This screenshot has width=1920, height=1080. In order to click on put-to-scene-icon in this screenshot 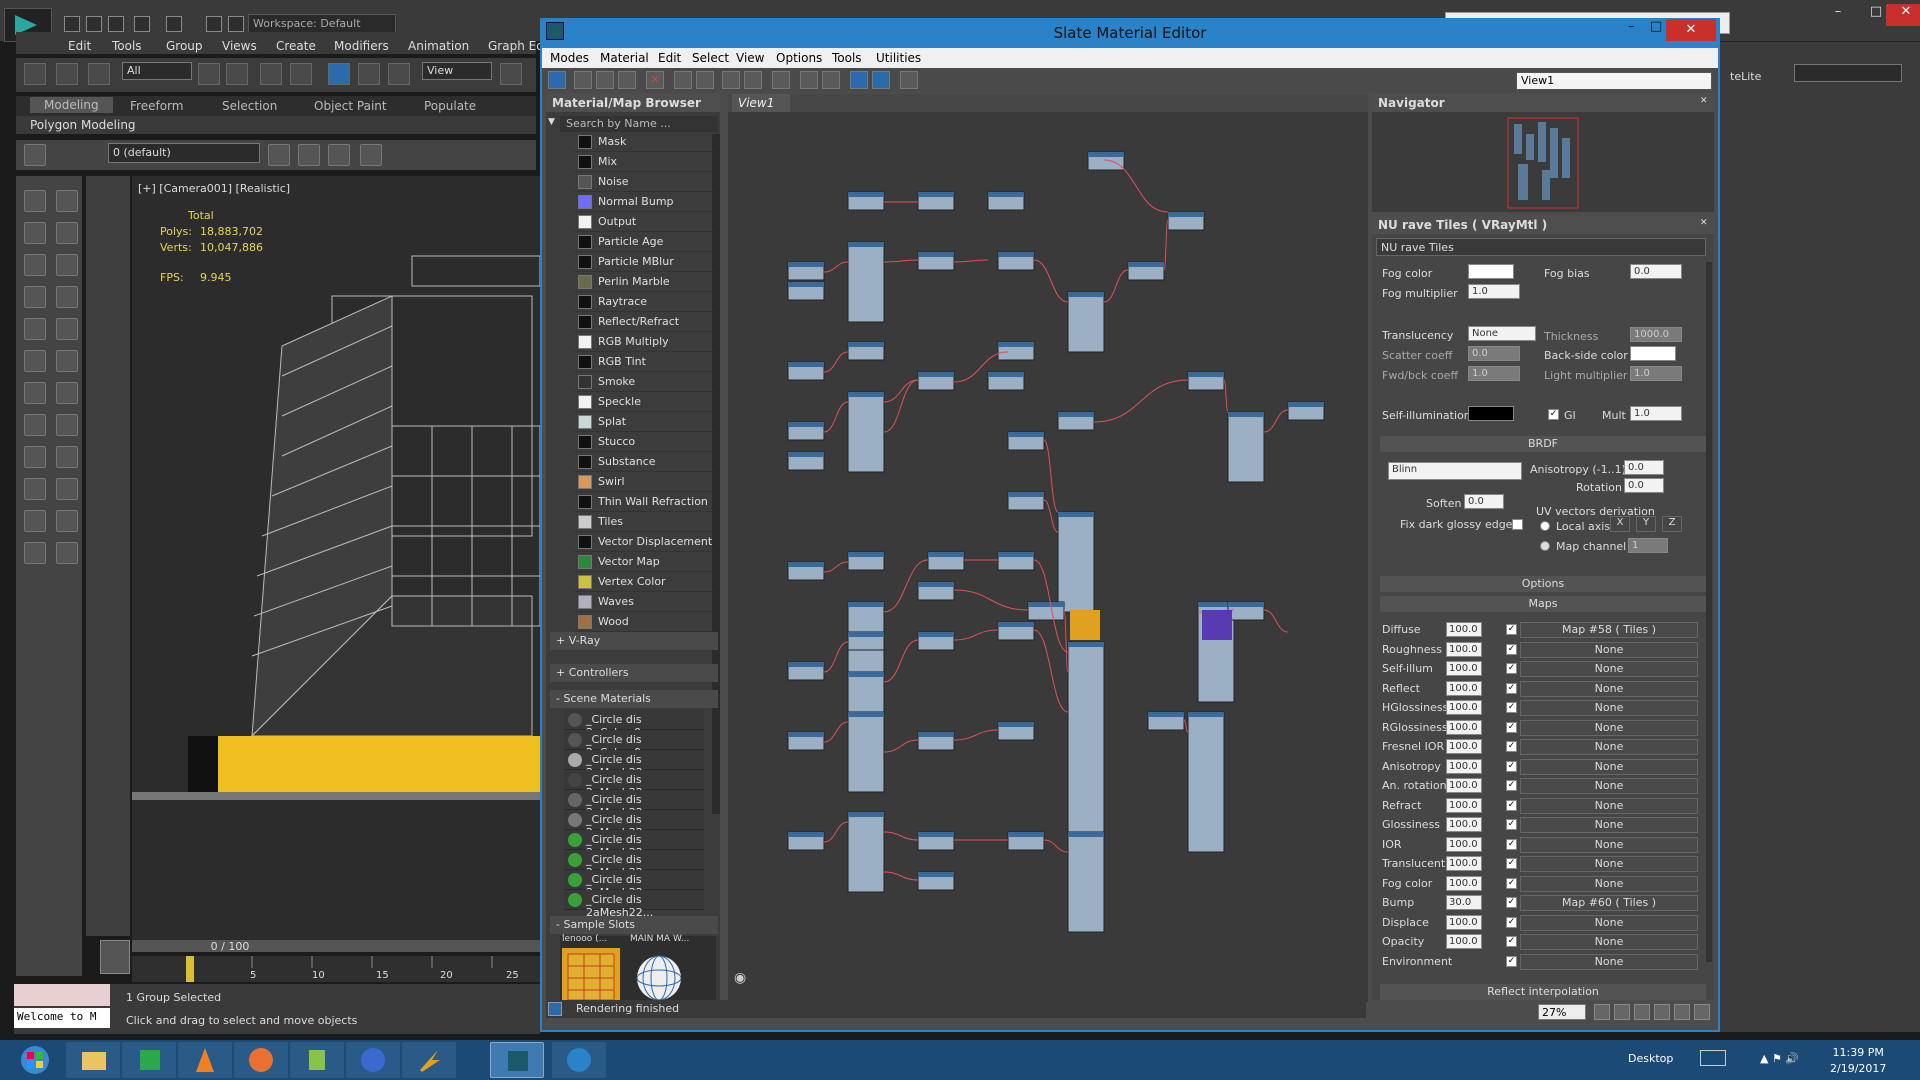, I will do `click(605, 80)`.